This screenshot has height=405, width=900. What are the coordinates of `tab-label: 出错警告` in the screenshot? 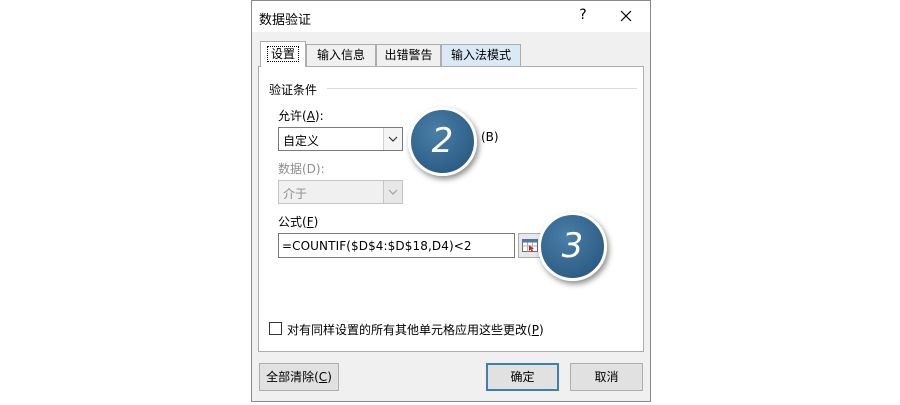 It's located at (408, 55).